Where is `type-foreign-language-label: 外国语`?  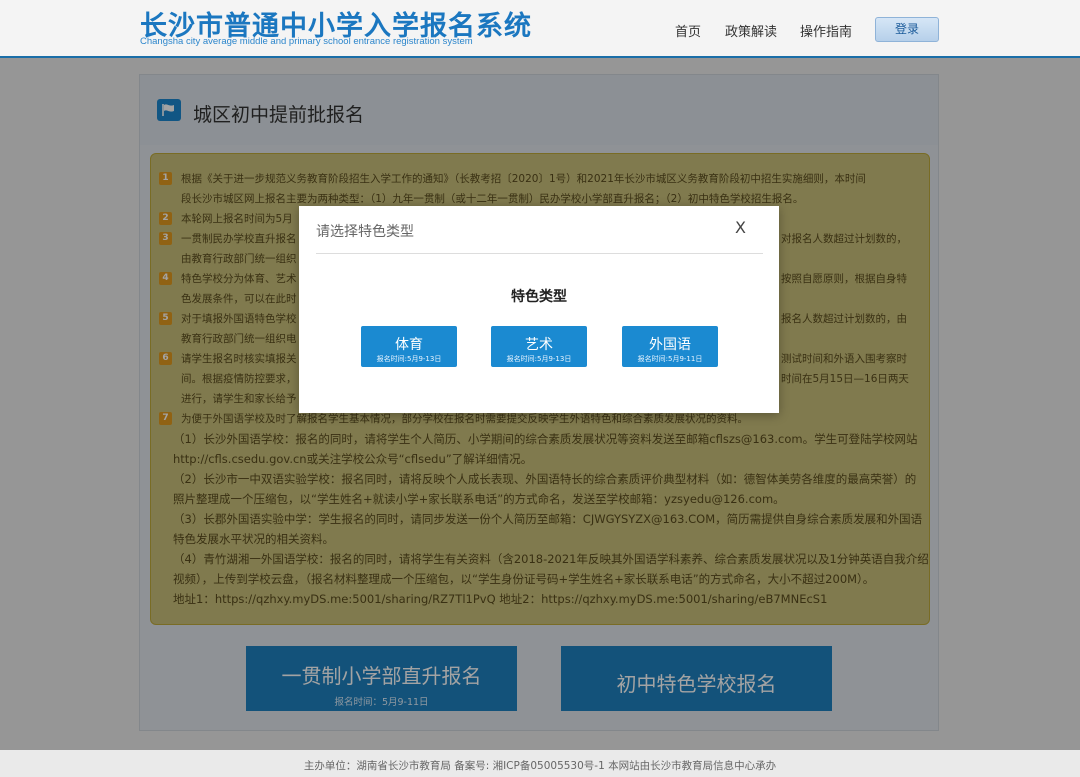 type-foreign-language-label: 外国语 is located at coordinates (670, 345).